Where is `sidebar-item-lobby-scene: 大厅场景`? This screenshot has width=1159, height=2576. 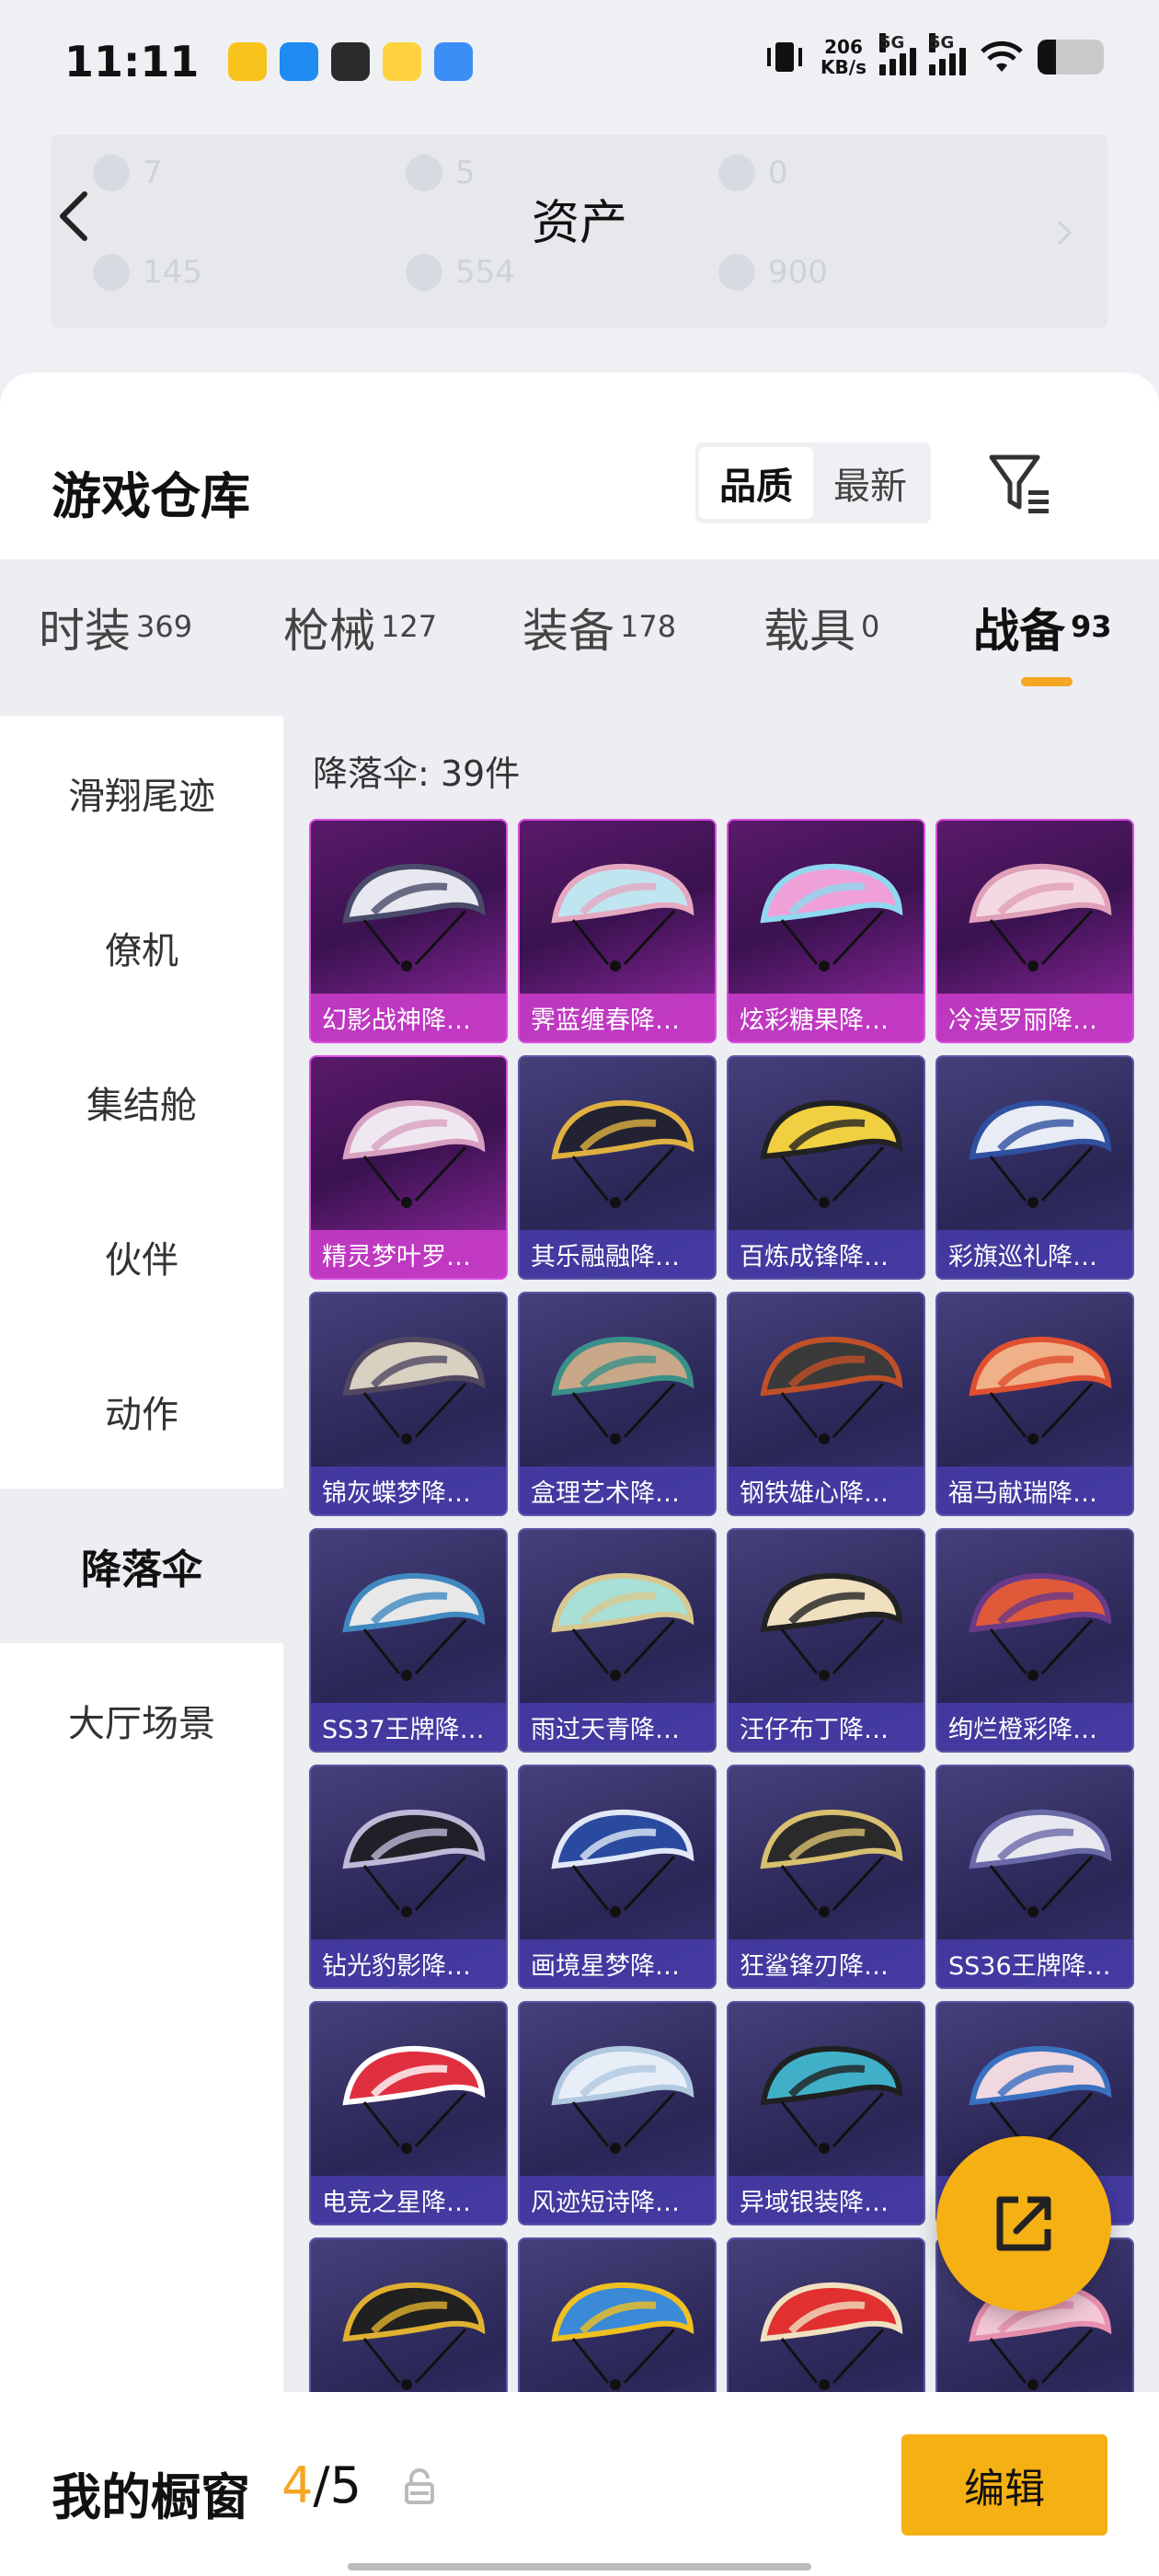 sidebar-item-lobby-scene: 大厅场景 is located at coordinates (141, 1720).